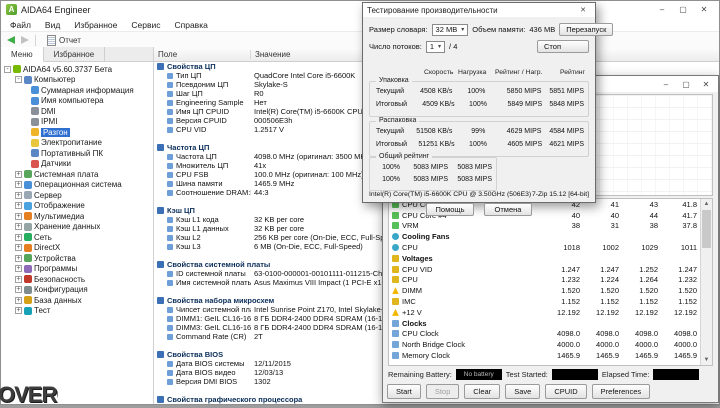 The height and width of the screenshot is (408, 720). What do you see at coordinates (586, 29) in the screenshot?
I see `restart-button: Перезапуск` at bounding box center [586, 29].